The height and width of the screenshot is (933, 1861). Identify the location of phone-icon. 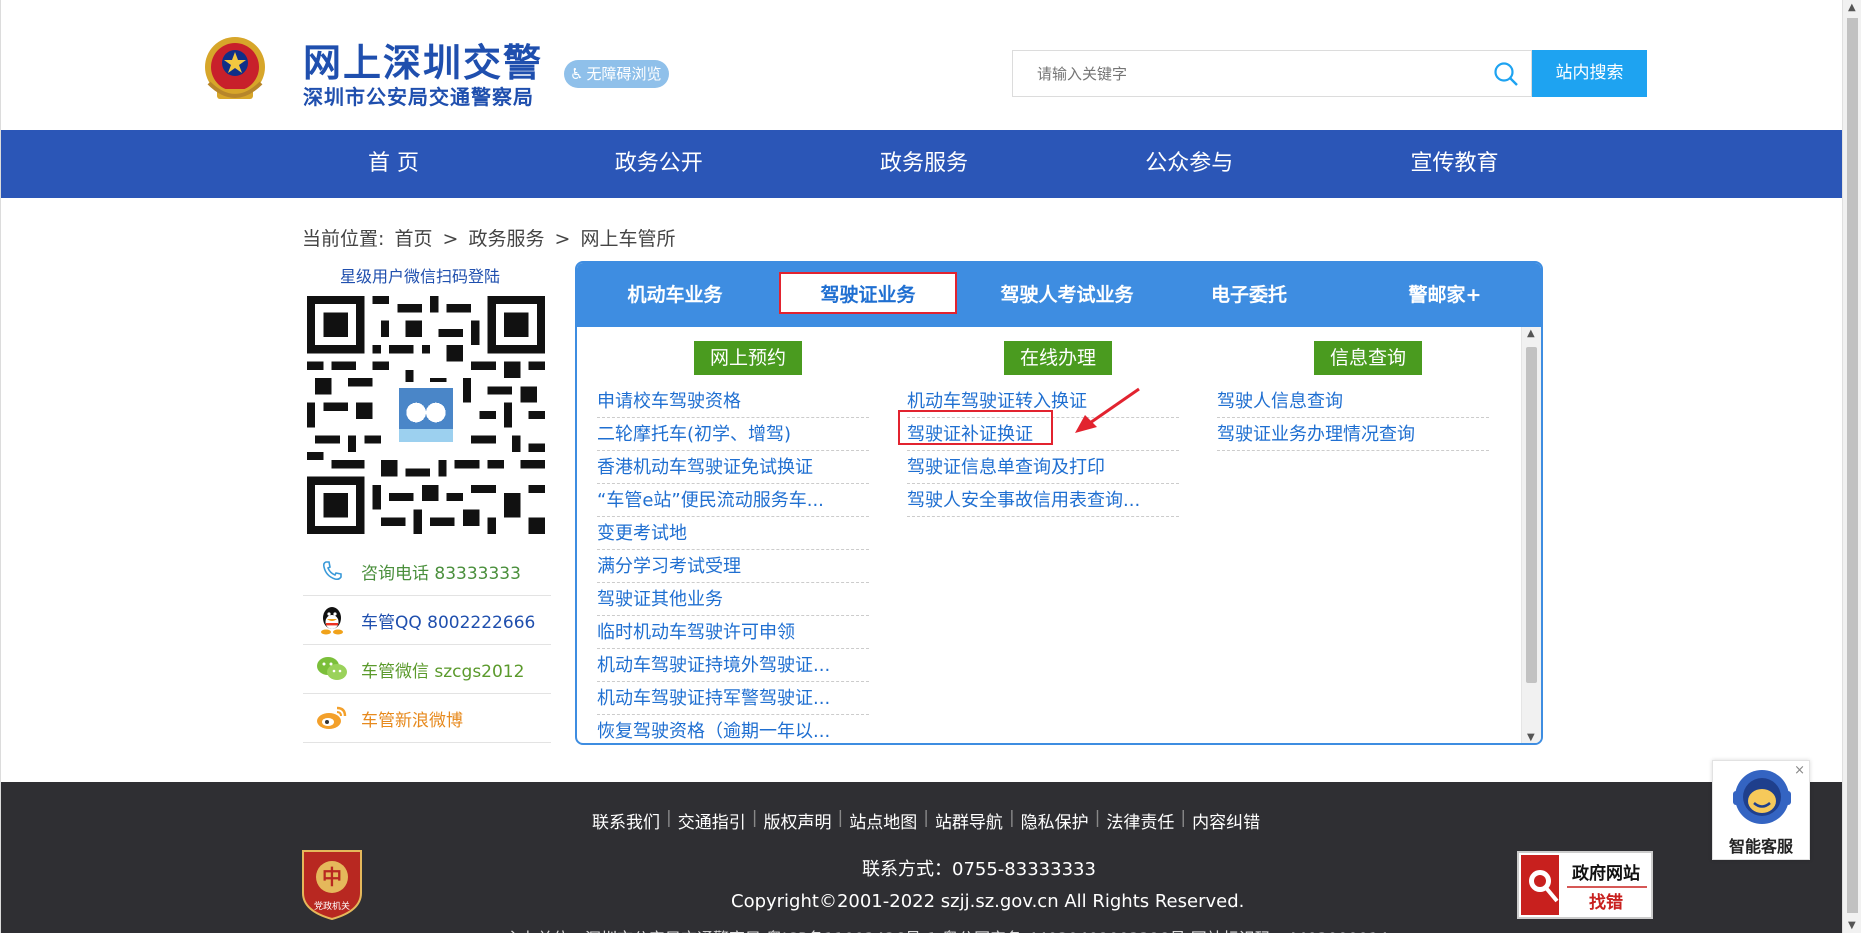
(332, 571).